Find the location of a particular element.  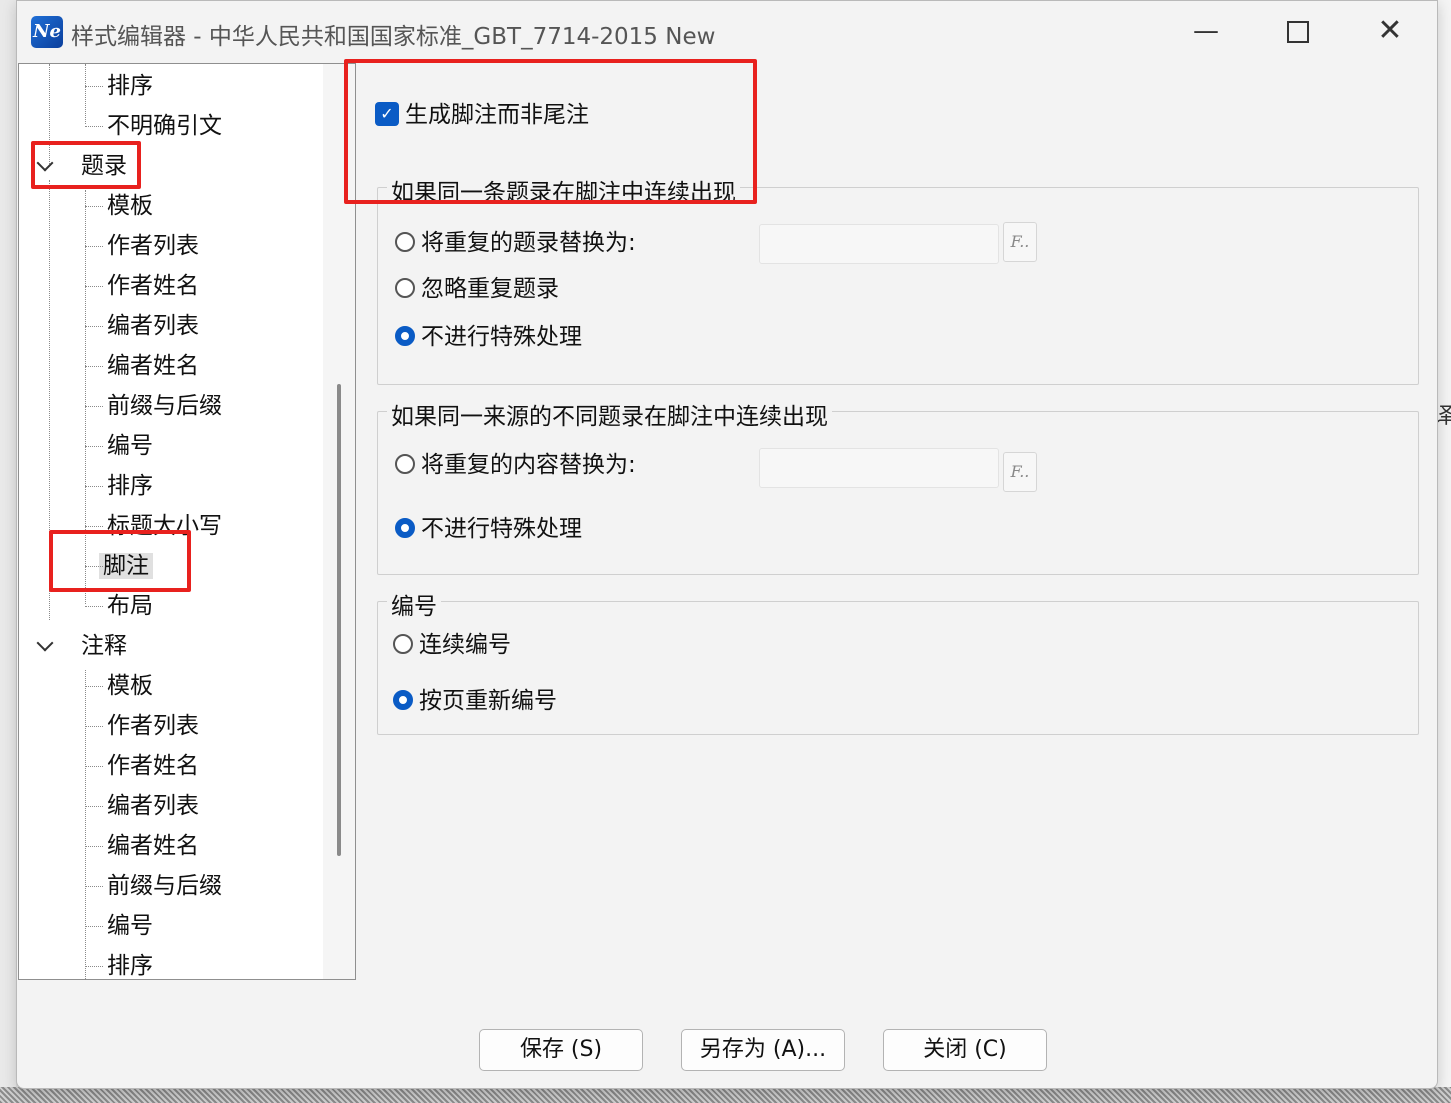

tree-item-label: 前缀与后缀 is located at coordinates (164, 886).